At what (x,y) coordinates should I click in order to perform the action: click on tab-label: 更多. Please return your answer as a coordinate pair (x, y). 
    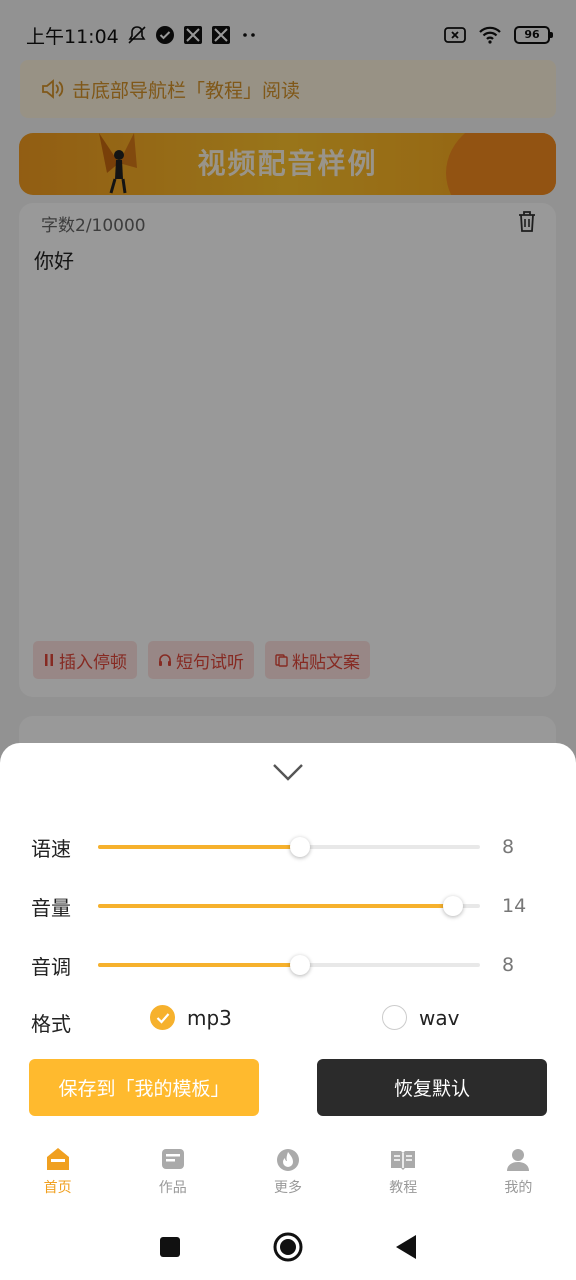
    Looking at the image, I should click on (288, 1188).